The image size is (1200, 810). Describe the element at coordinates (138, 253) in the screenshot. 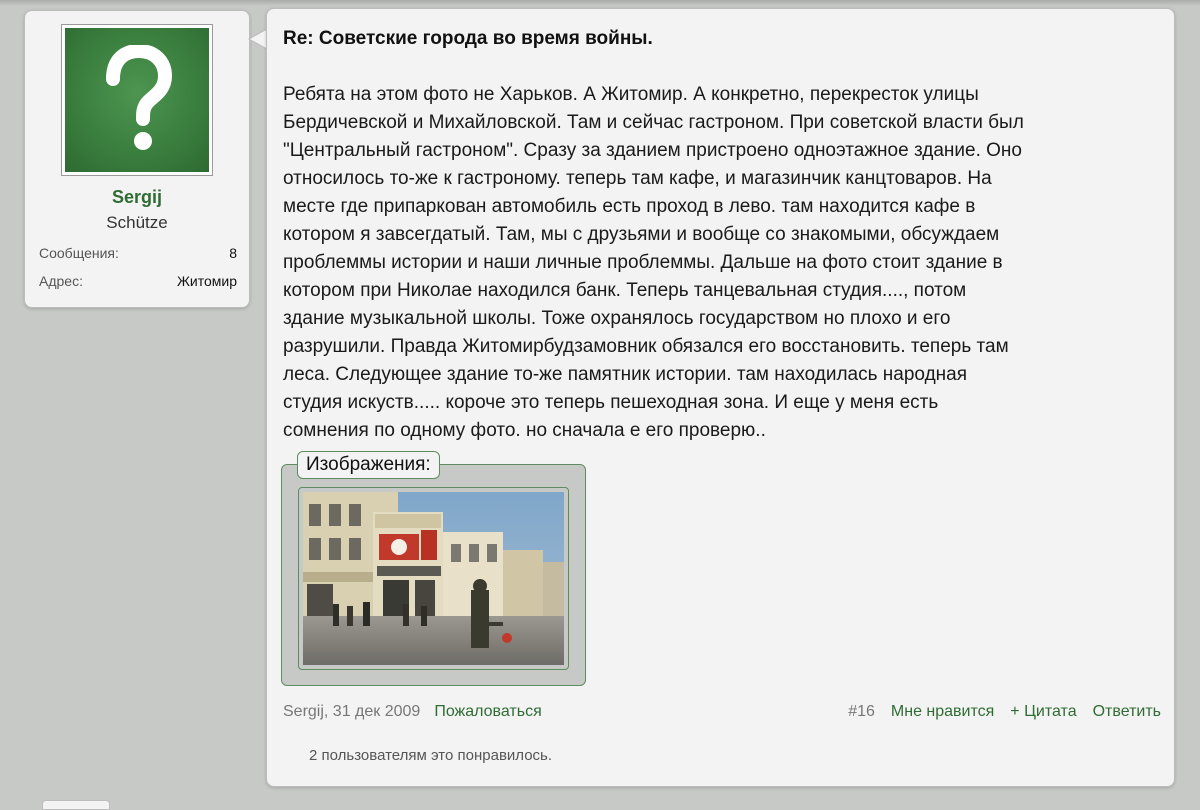

I see `stat-row-messages: Сообщения: 8` at that location.